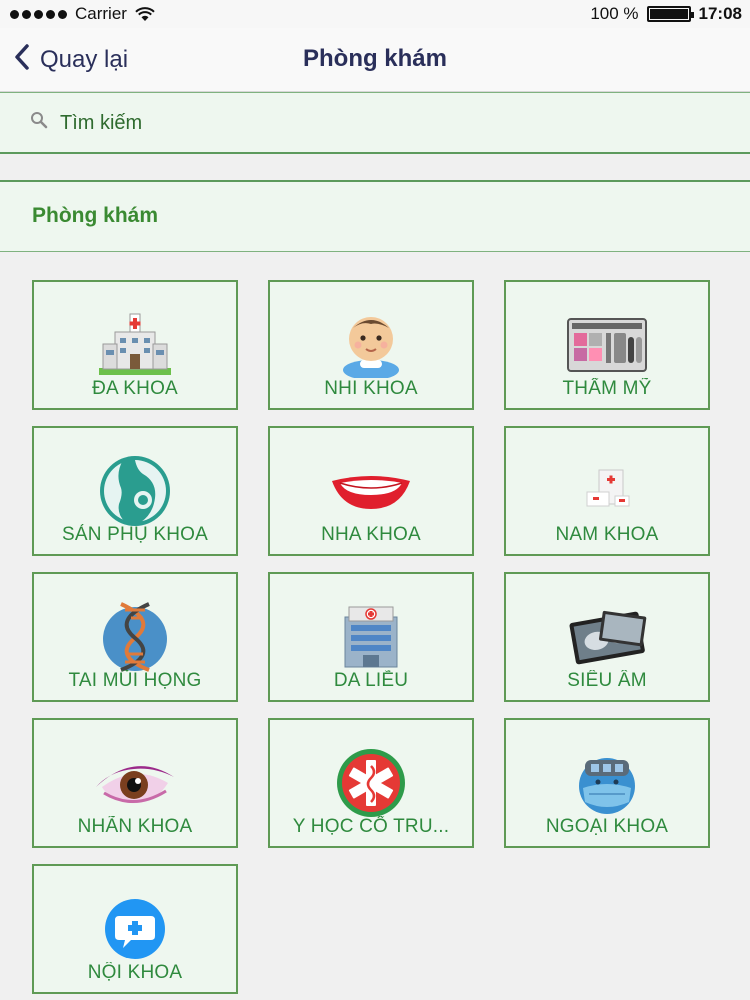  Describe the element at coordinates (607, 680) in the screenshot. I see `tile-label: SIÊU ÂM` at that location.